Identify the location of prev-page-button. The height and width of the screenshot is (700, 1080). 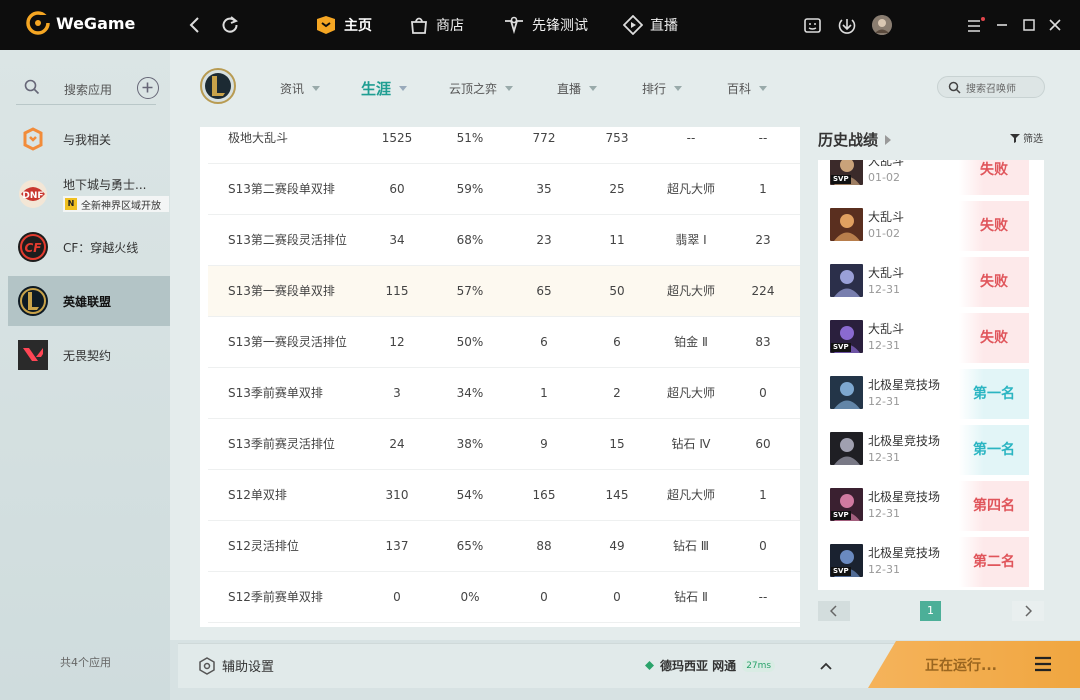
(834, 611).